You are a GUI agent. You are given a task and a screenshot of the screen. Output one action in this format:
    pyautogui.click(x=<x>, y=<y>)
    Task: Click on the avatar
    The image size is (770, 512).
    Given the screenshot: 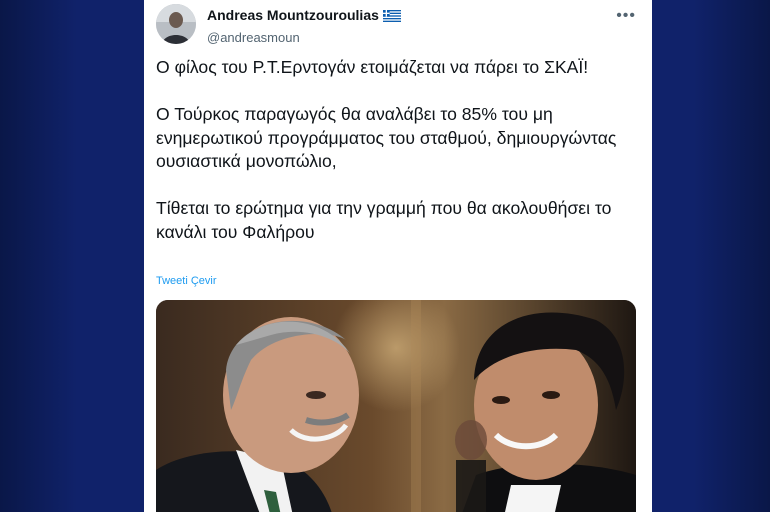 What is the action you would take?
    pyautogui.click(x=176, y=24)
    